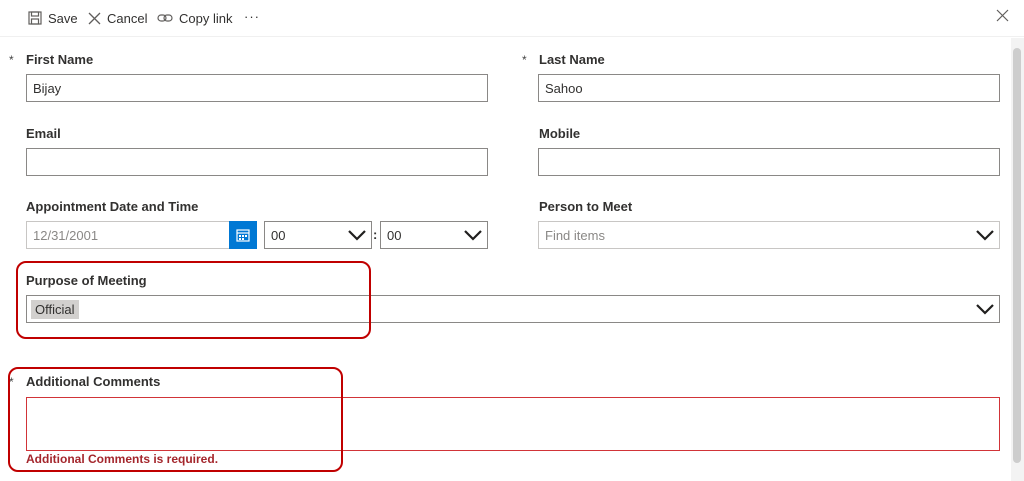 Image resolution: width=1024 pixels, height=481 pixels. I want to click on email-field, so click(257, 162).